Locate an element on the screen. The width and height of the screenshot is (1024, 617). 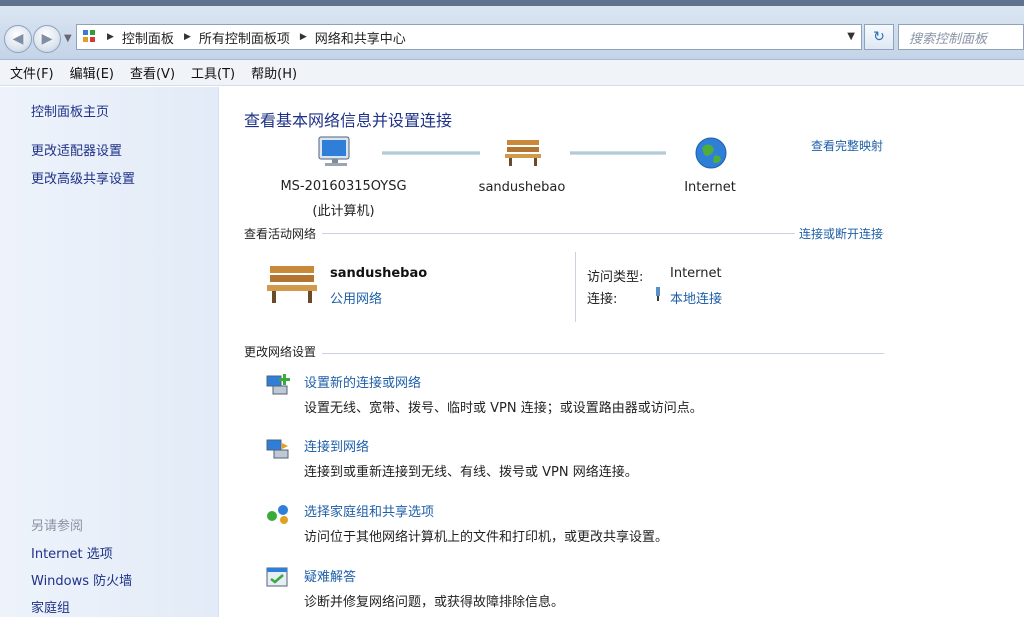
view-full-map-link: 查看完整映射 is located at coordinates (847, 145).